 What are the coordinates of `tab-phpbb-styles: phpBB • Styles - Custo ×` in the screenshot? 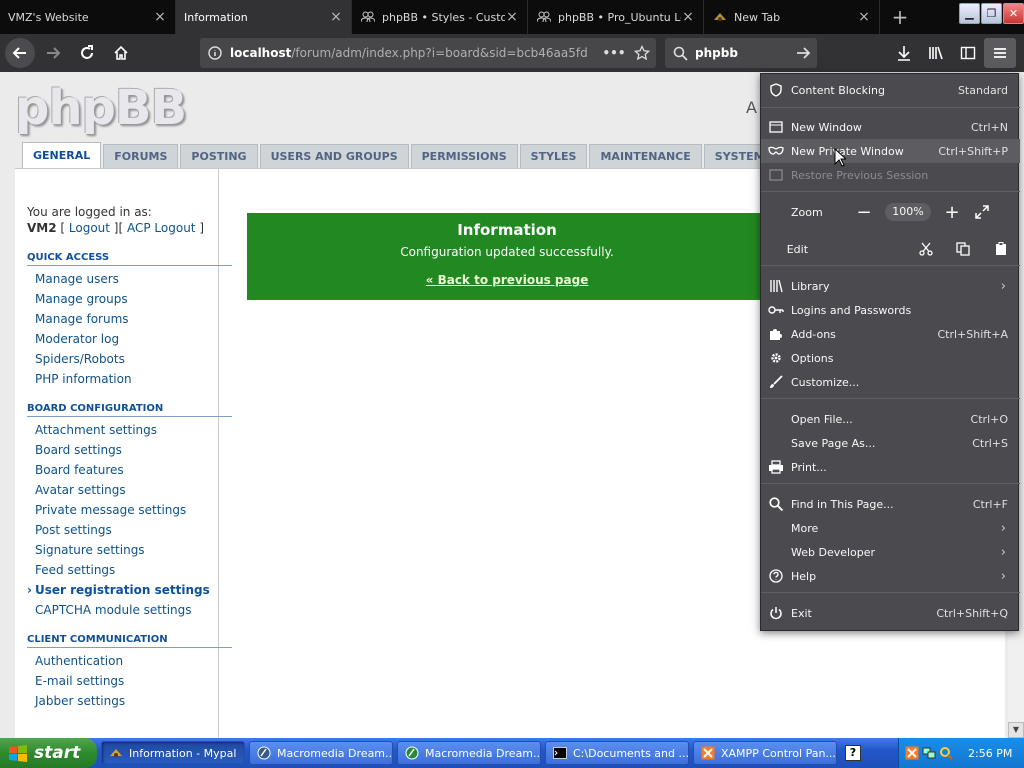 It's located at (440, 17).